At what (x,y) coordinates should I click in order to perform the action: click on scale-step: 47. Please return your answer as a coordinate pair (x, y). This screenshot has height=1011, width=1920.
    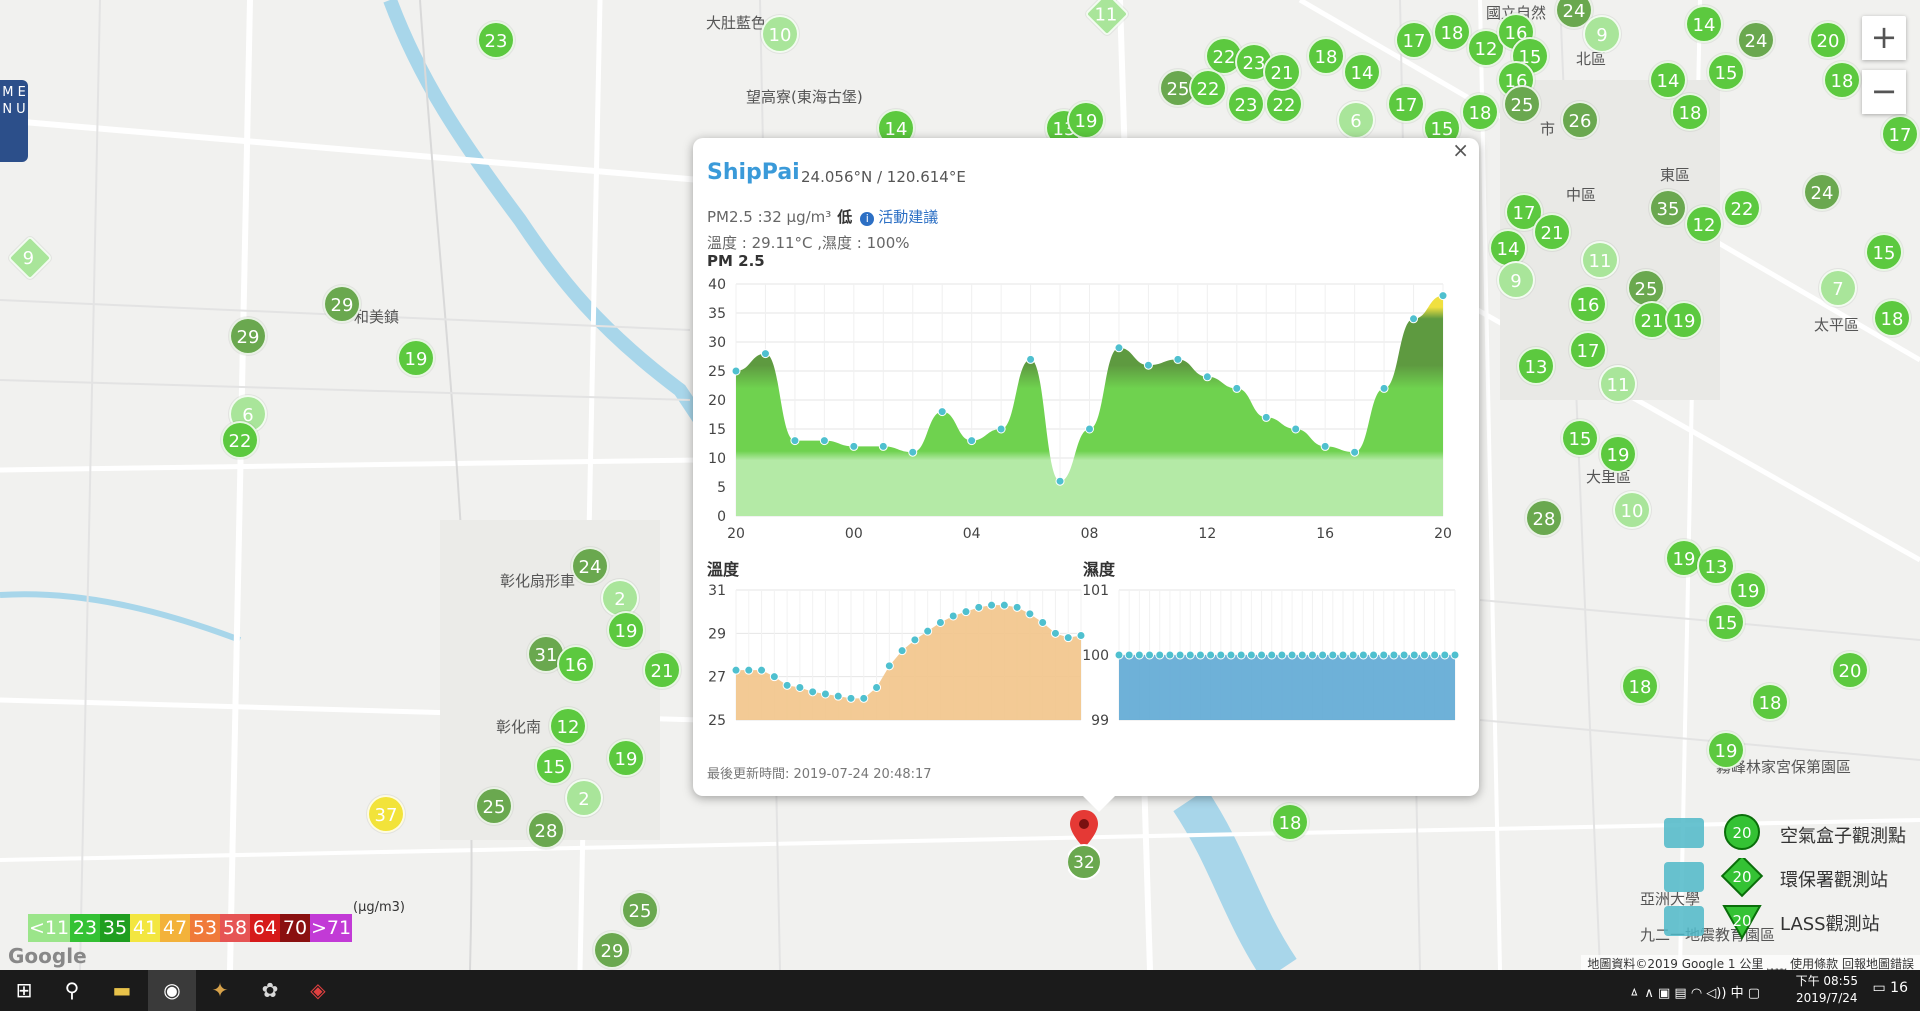
    Looking at the image, I should click on (175, 928).